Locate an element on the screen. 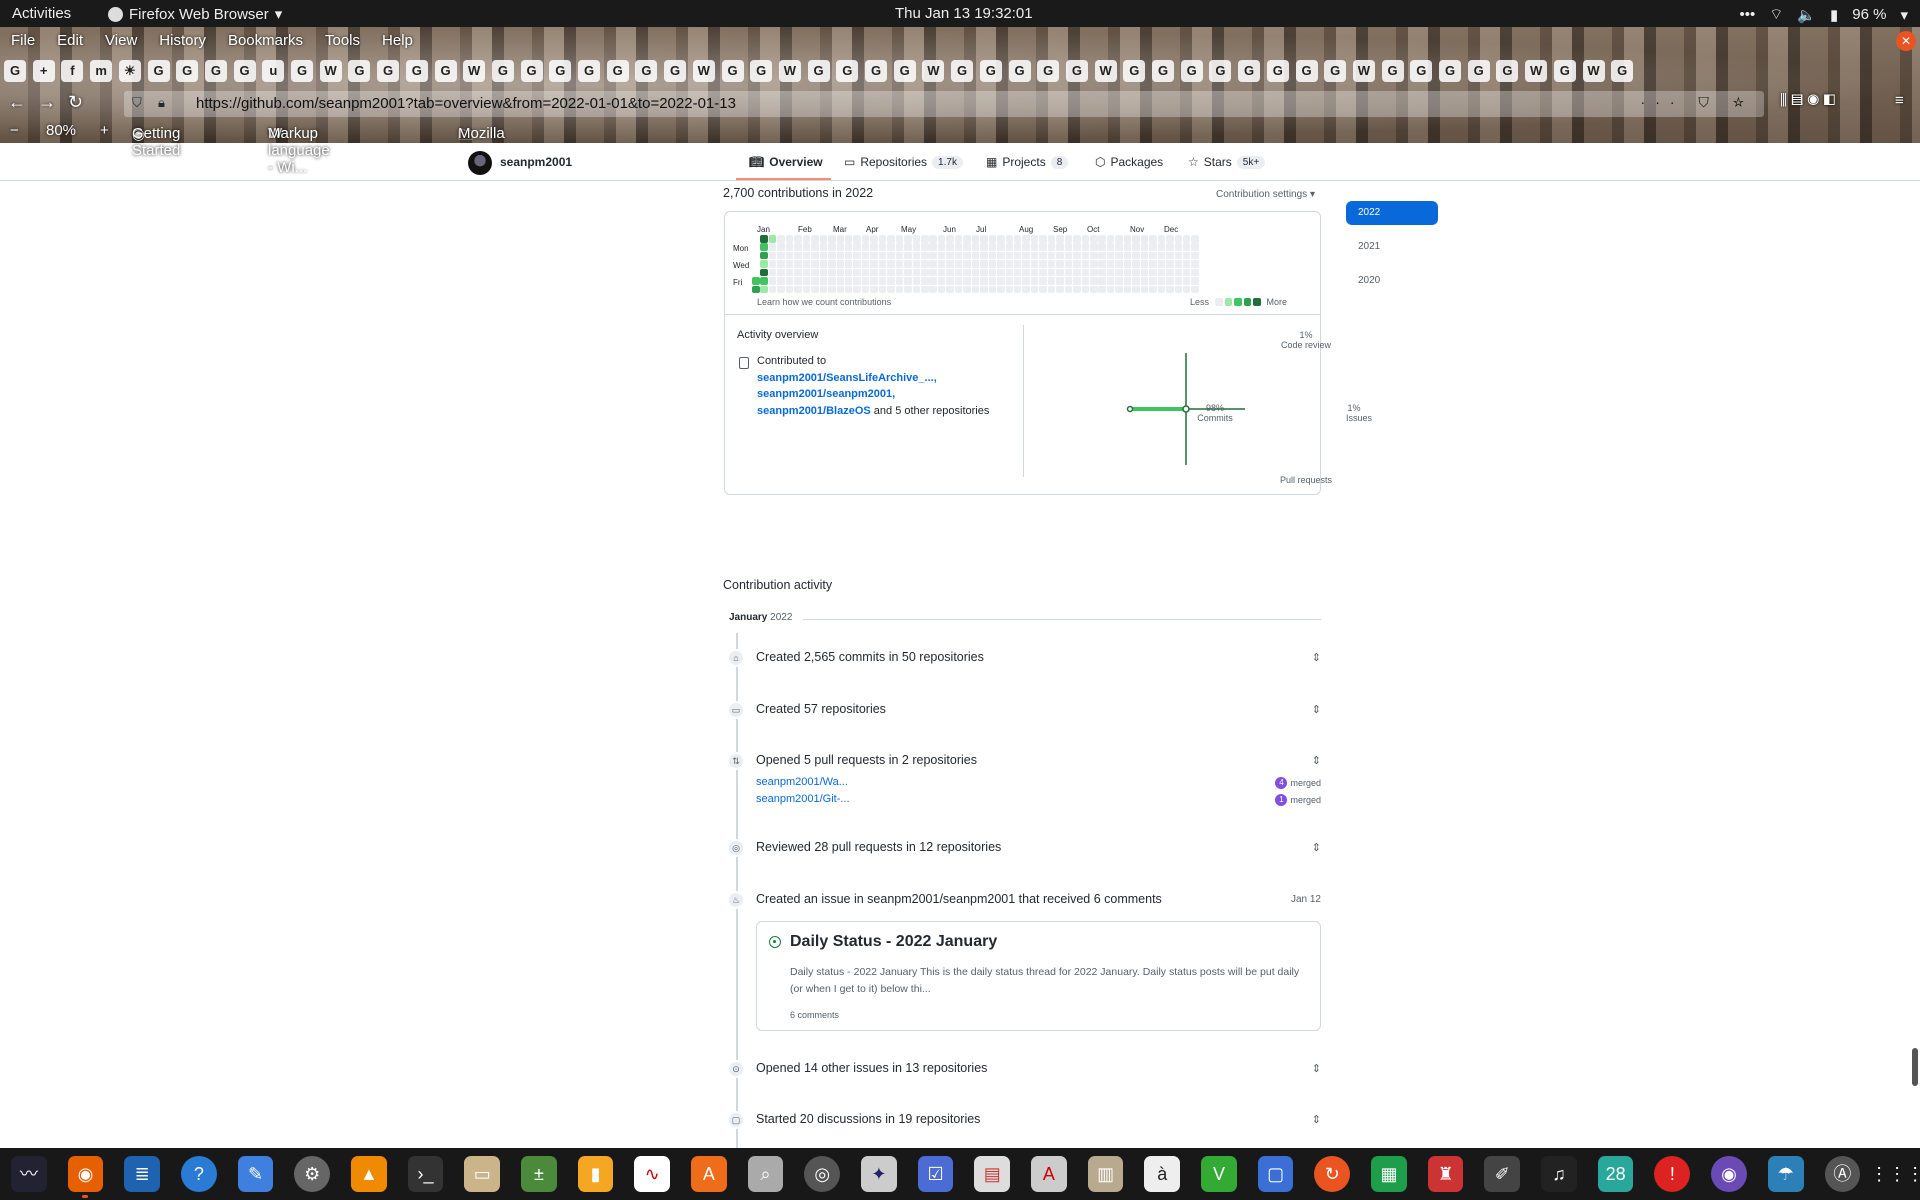  window-close-button: ✕ is located at coordinates (1906, 41).